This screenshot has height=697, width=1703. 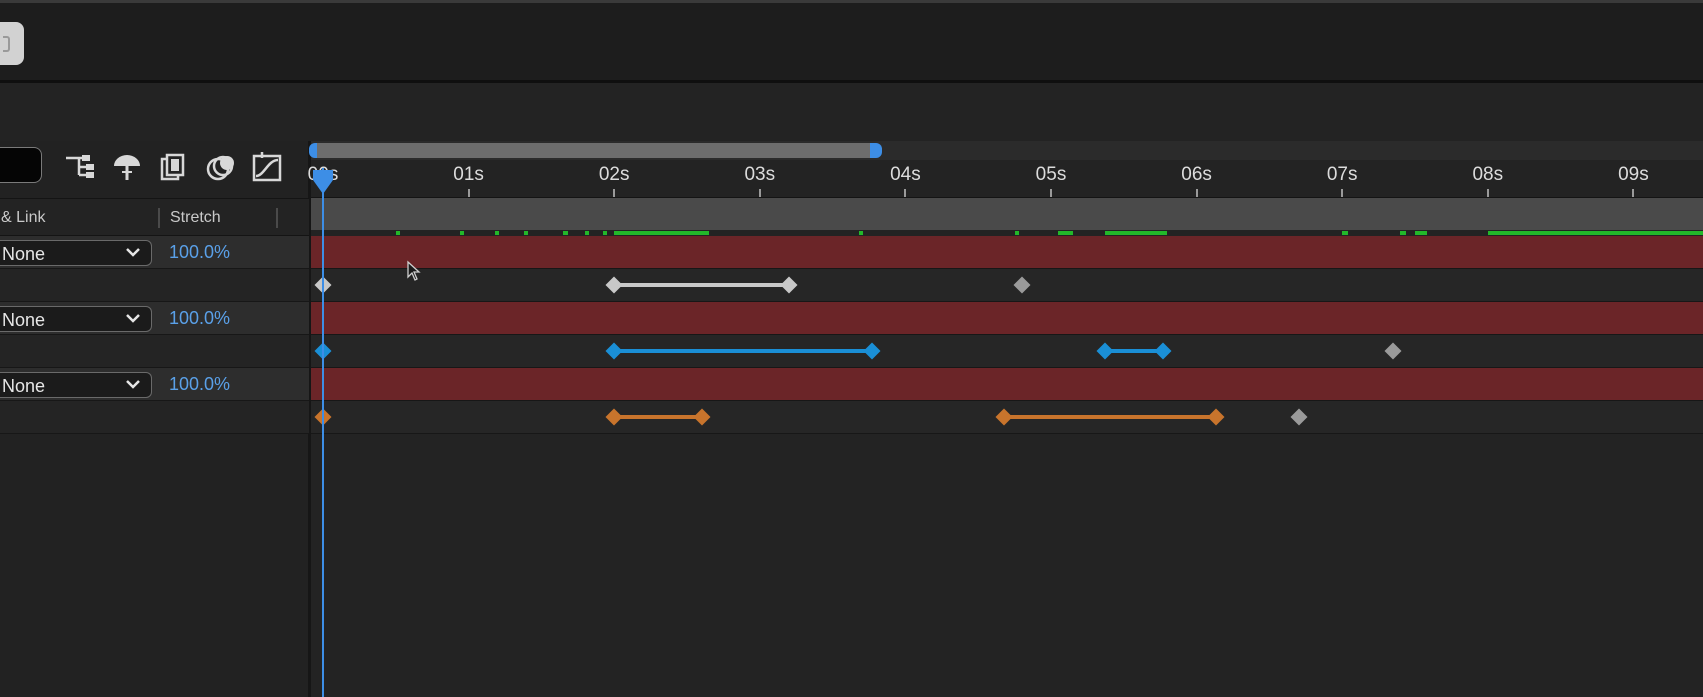 What do you see at coordinates (414, 270) in the screenshot?
I see `mouse-cursor-icon` at bounding box center [414, 270].